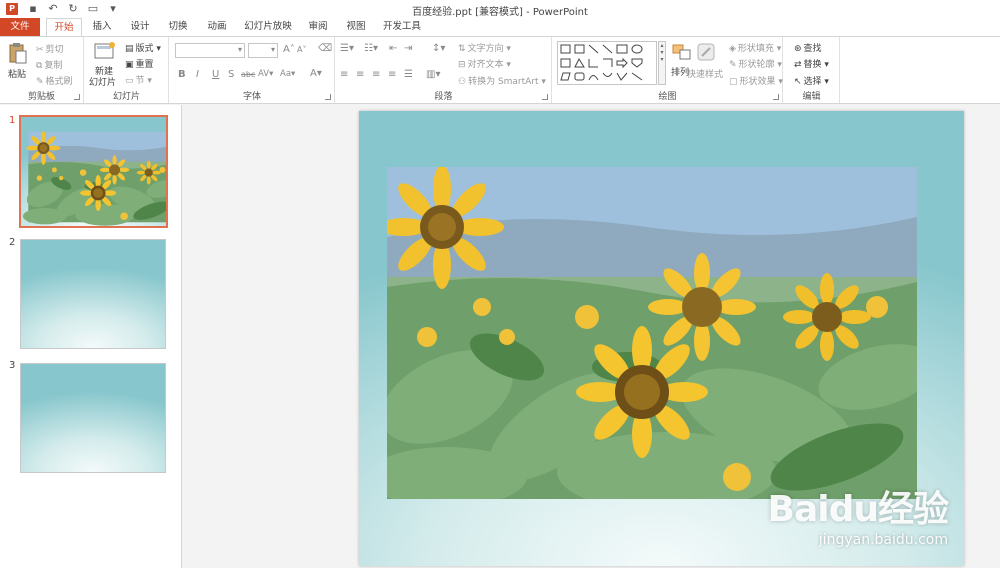 This screenshot has height=568, width=1000. Describe the element at coordinates (705, 73) in the screenshot. I see `quick-styles-label: 快速样式` at that location.